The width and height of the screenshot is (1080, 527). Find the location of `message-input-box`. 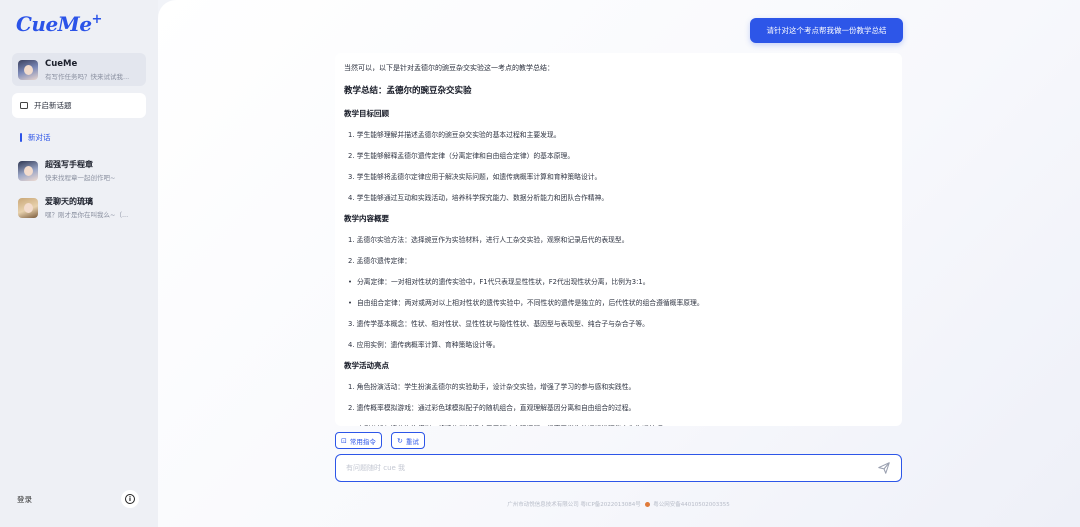

message-input-box is located at coordinates (618, 468).